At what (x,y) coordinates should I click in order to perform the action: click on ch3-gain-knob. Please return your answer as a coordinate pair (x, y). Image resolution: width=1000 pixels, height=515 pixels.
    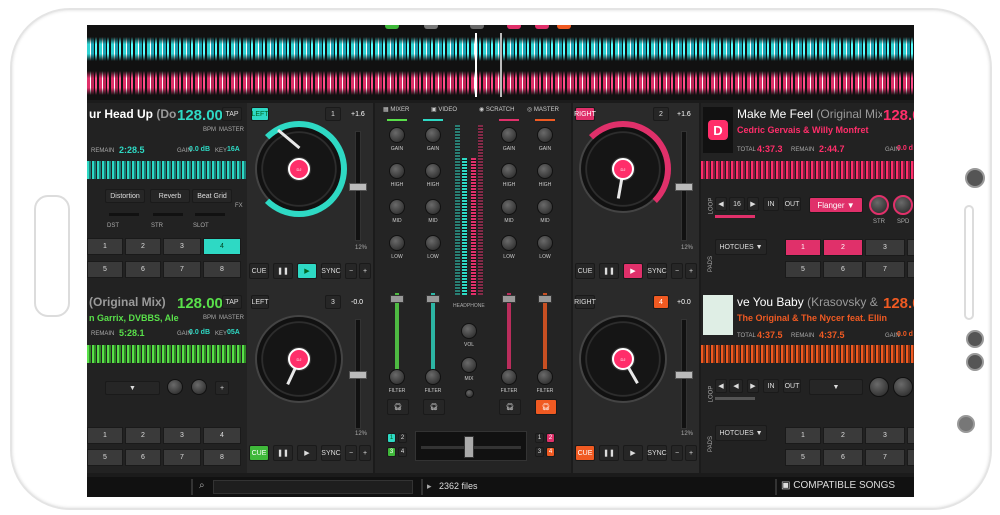
    Looking at the image, I should click on (397, 135).